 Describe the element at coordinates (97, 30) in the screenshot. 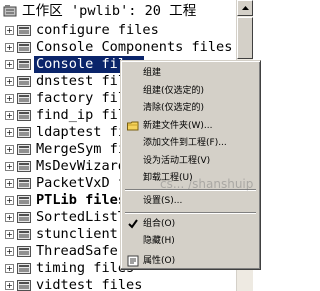

I see `project-label: configure files` at that location.